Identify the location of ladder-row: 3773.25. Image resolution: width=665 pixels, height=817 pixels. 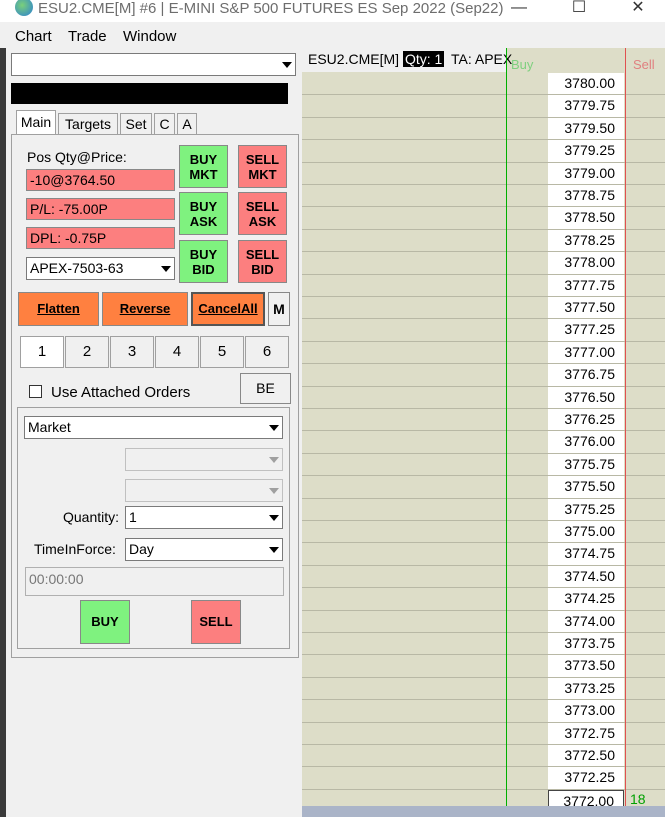
(483, 689).